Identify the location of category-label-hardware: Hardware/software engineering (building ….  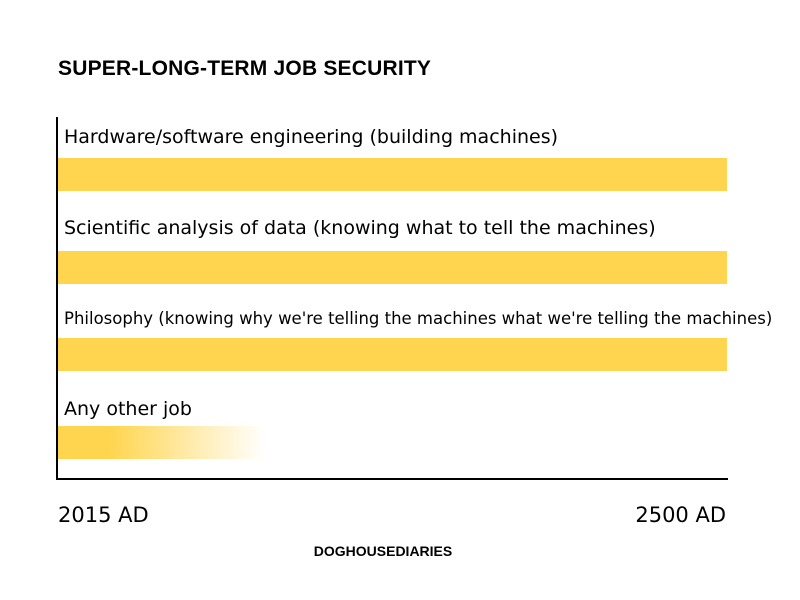
(311, 137).